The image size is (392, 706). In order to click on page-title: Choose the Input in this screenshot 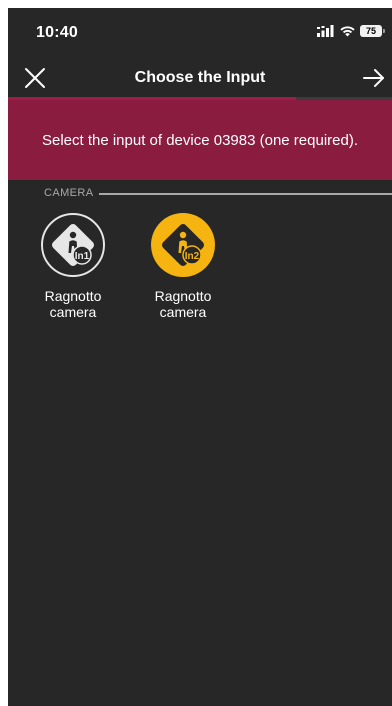, I will do `click(200, 77)`.